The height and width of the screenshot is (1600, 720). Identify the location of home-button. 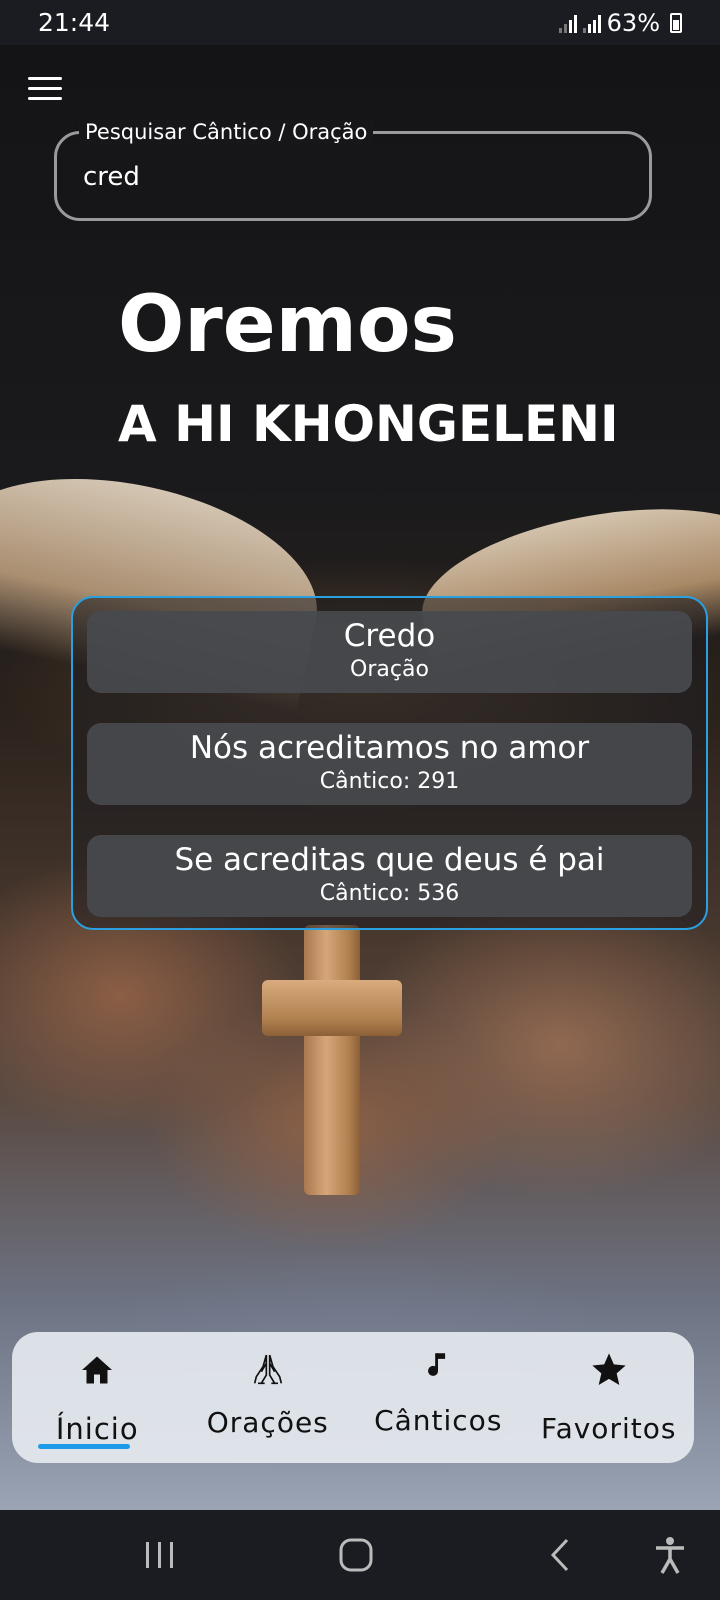
(356, 1555).